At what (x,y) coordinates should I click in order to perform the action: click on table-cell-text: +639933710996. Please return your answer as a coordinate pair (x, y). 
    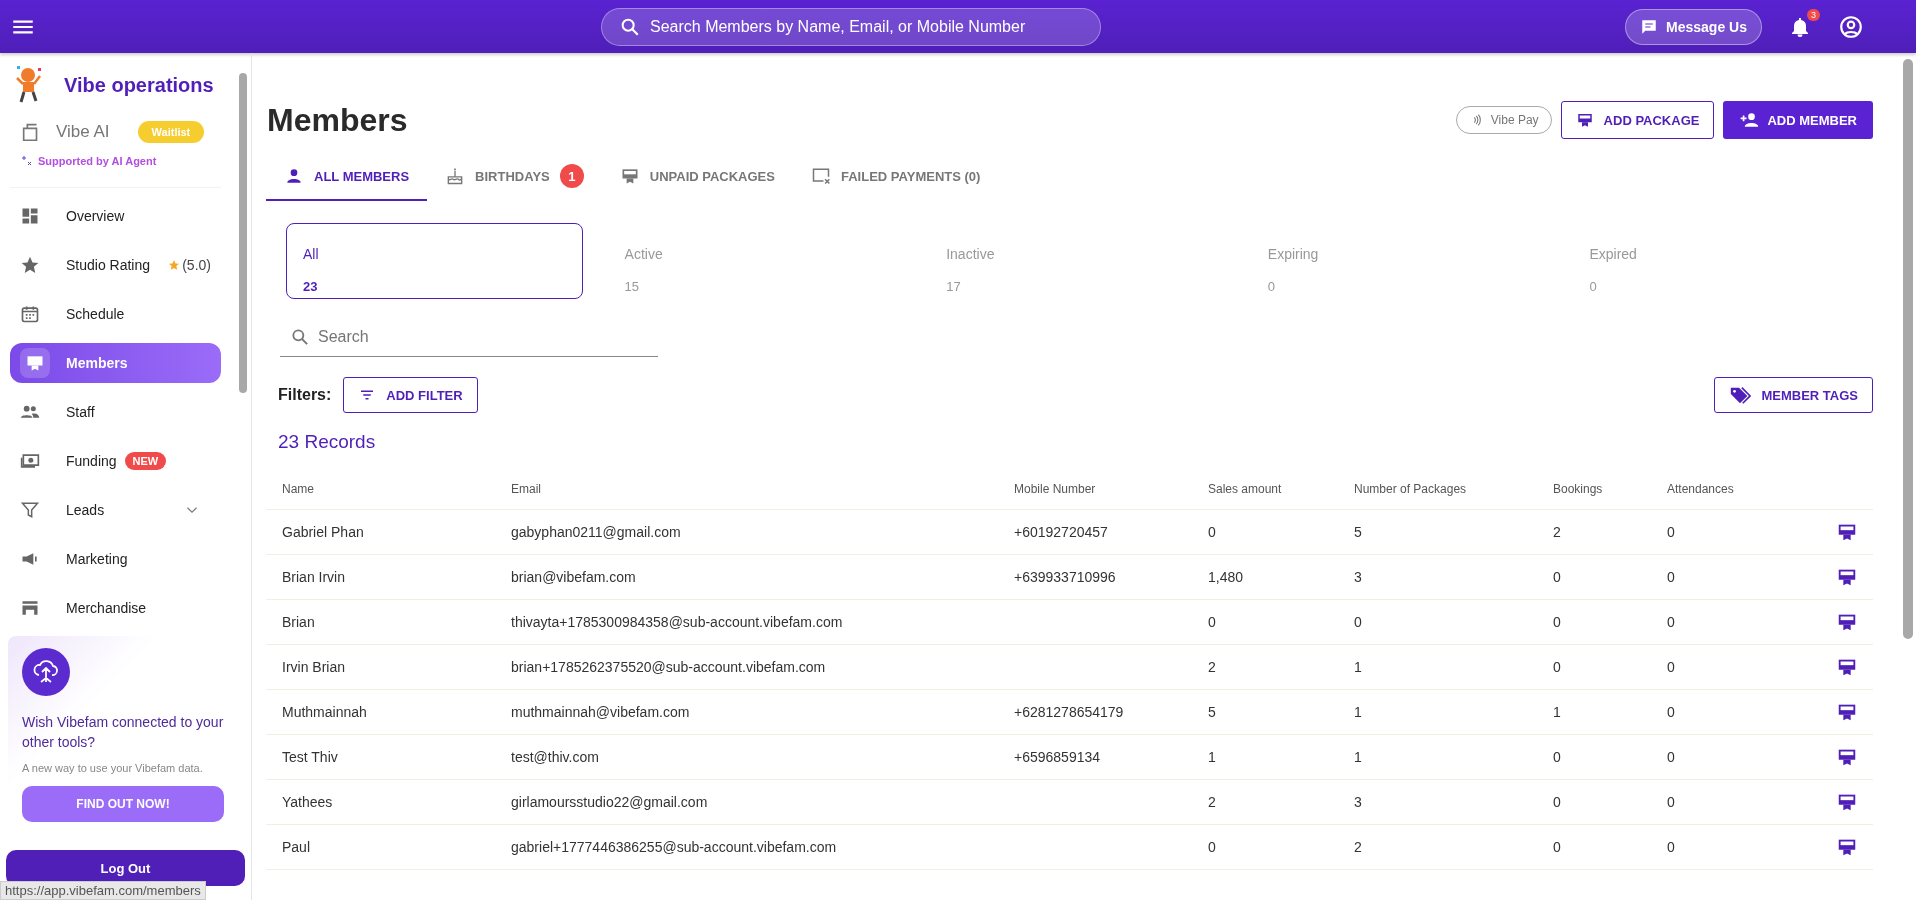
    Looking at the image, I should click on (1065, 577).